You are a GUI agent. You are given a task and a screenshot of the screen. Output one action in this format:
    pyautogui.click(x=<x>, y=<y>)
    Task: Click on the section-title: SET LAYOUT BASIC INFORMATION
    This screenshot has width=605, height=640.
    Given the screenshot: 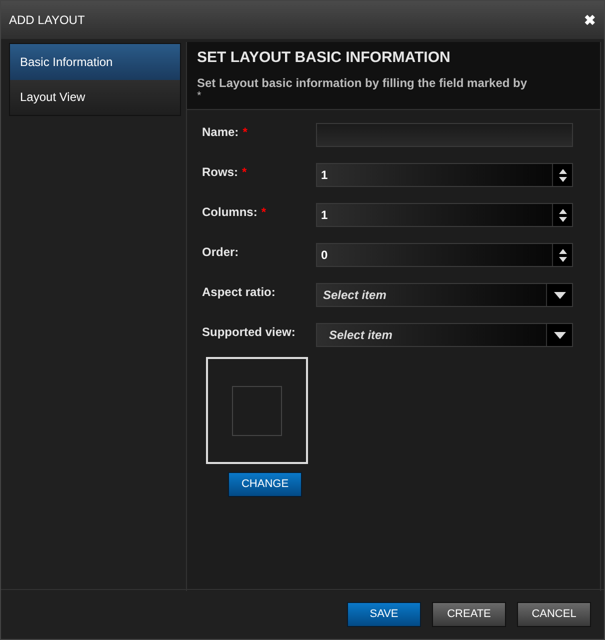 What is the action you would take?
    pyautogui.click(x=324, y=58)
    